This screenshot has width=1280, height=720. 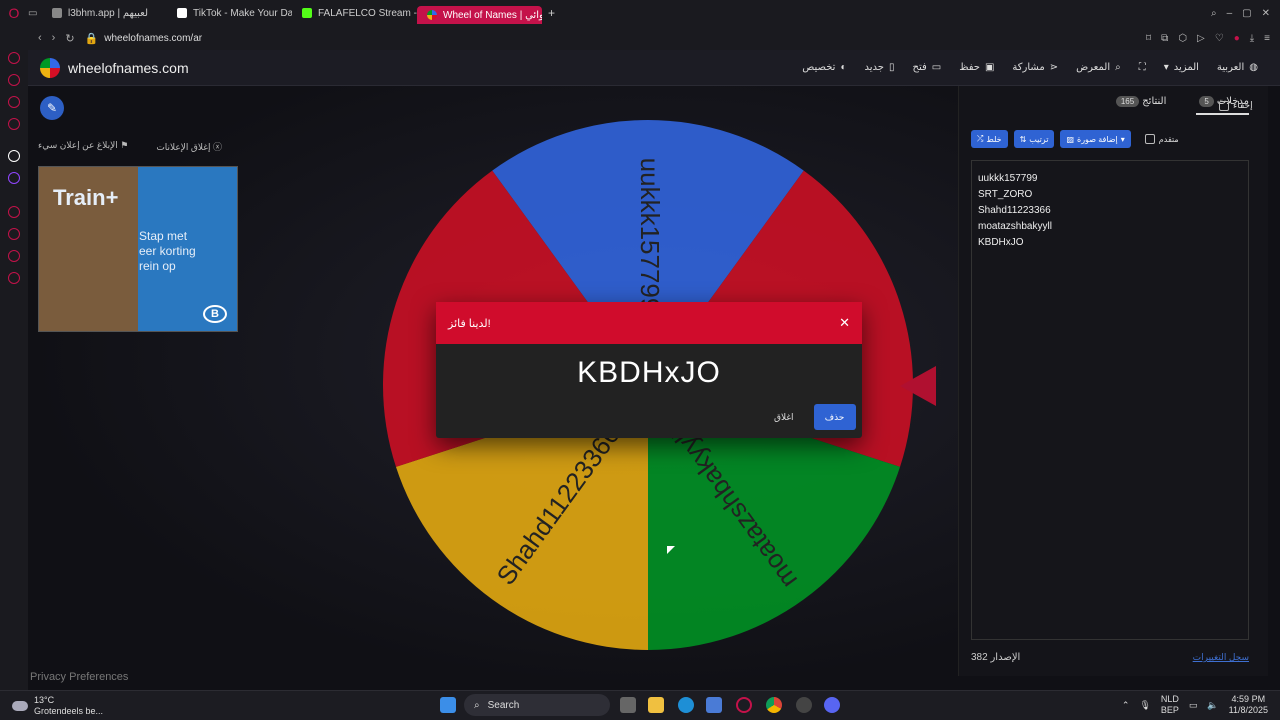 What do you see at coordinates (1161, 139) in the screenshot?
I see `advanced-toggle: متقدم` at bounding box center [1161, 139].